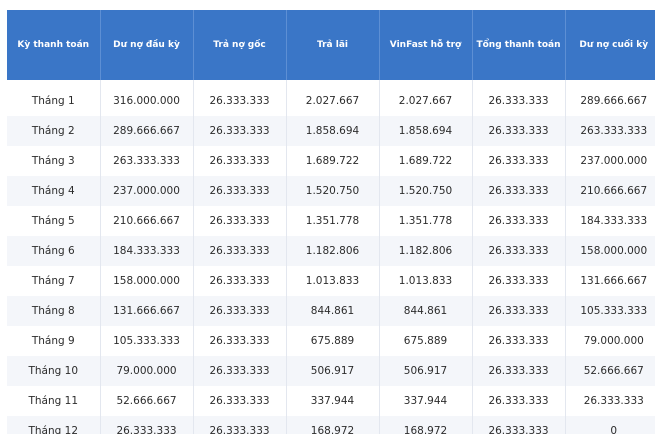 This screenshot has width=655, height=434. I want to click on cell-interest-payment: 2.027.667, so click(333, 98).